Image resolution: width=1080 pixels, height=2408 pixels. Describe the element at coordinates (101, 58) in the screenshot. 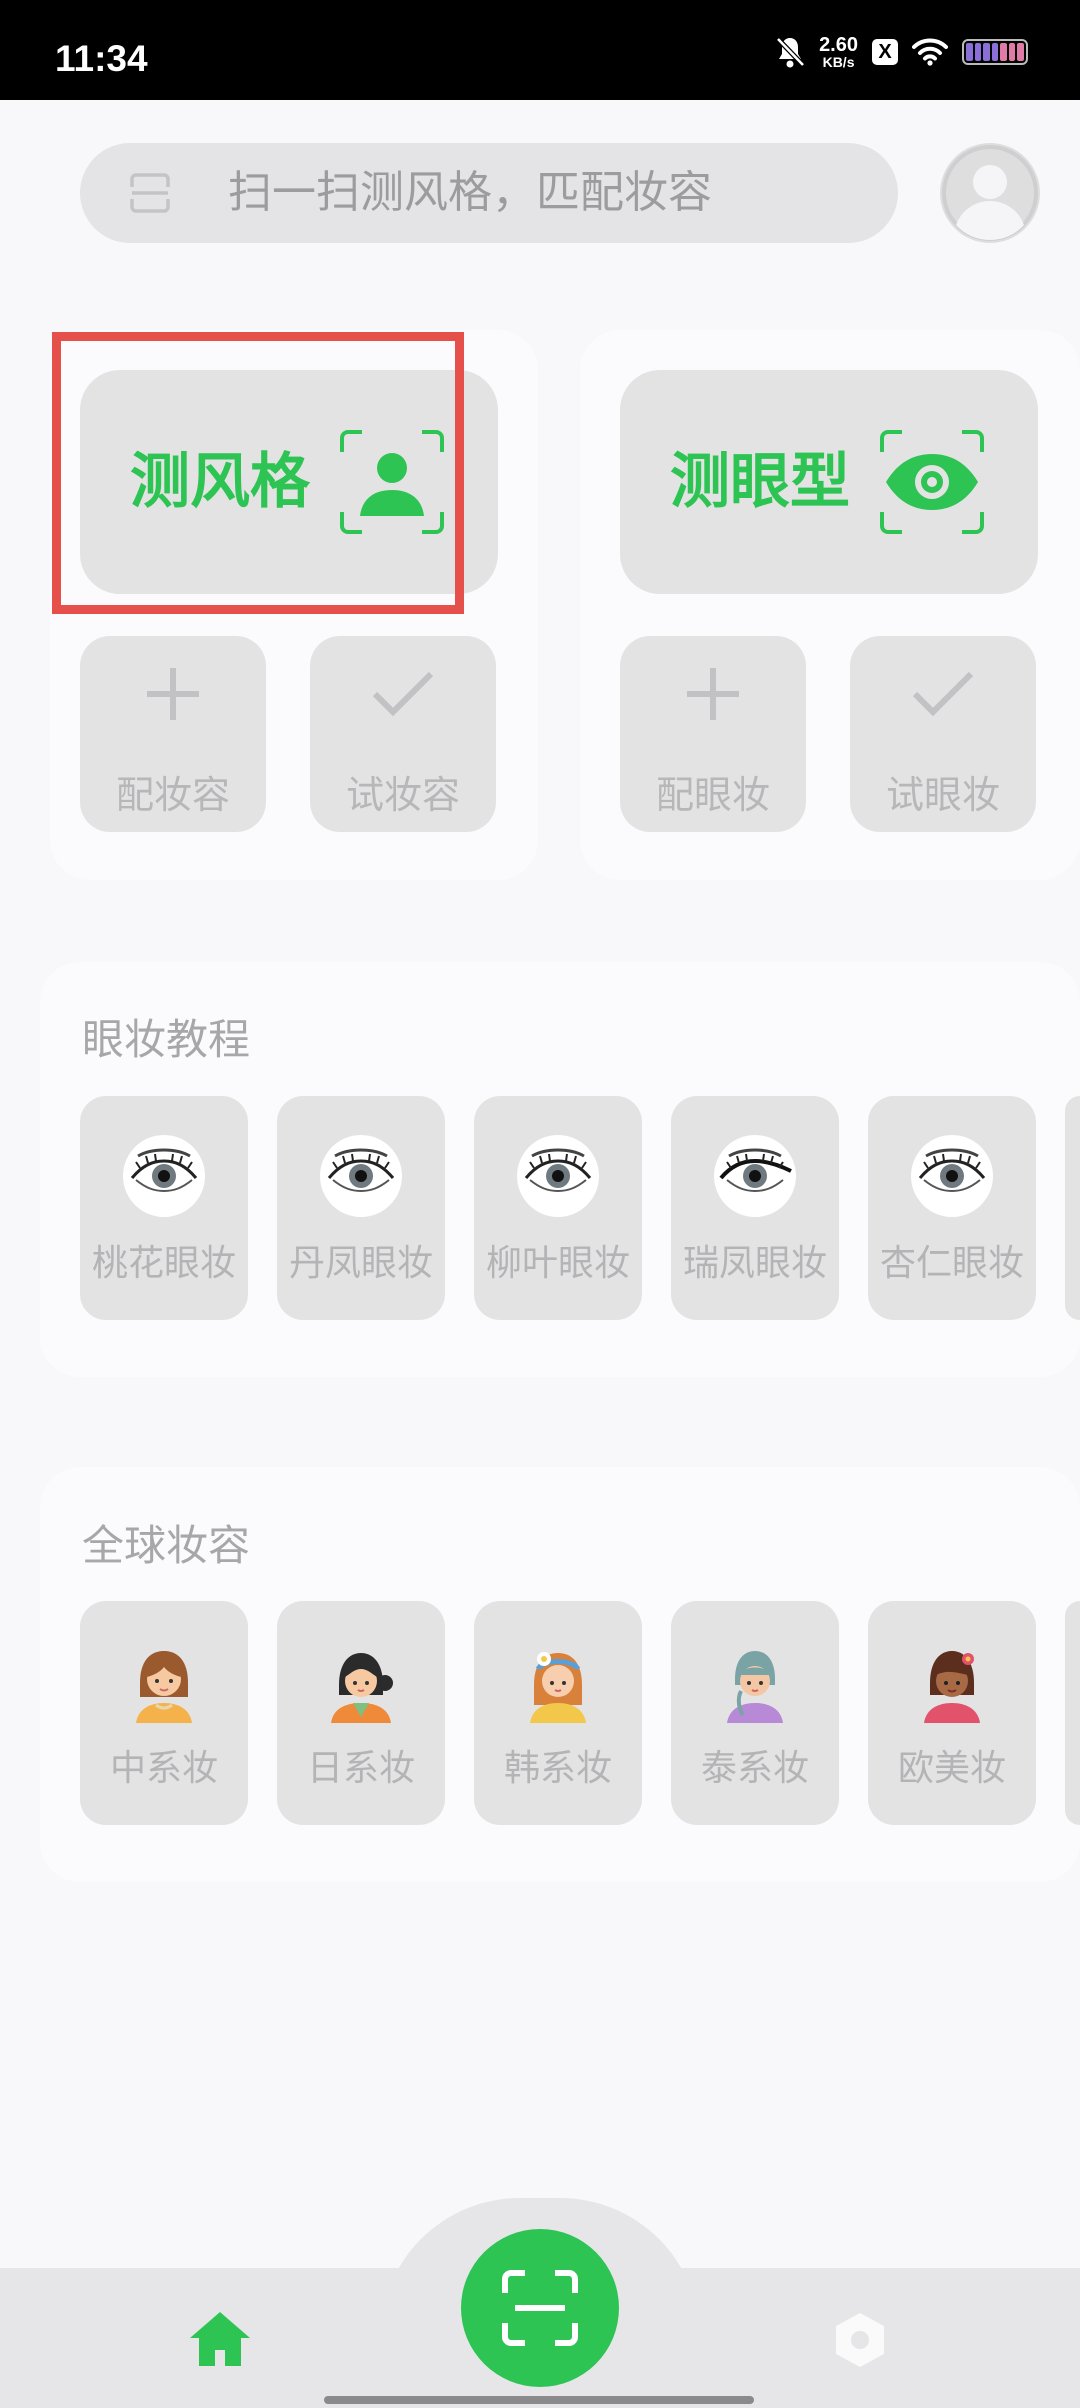

I see `status-time: 11:34` at that location.